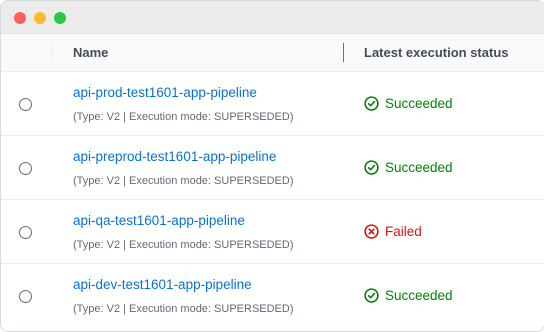 The image size is (544, 332). What do you see at coordinates (60, 18) in the screenshot?
I see `maximize-window-button` at bounding box center [60, 18].